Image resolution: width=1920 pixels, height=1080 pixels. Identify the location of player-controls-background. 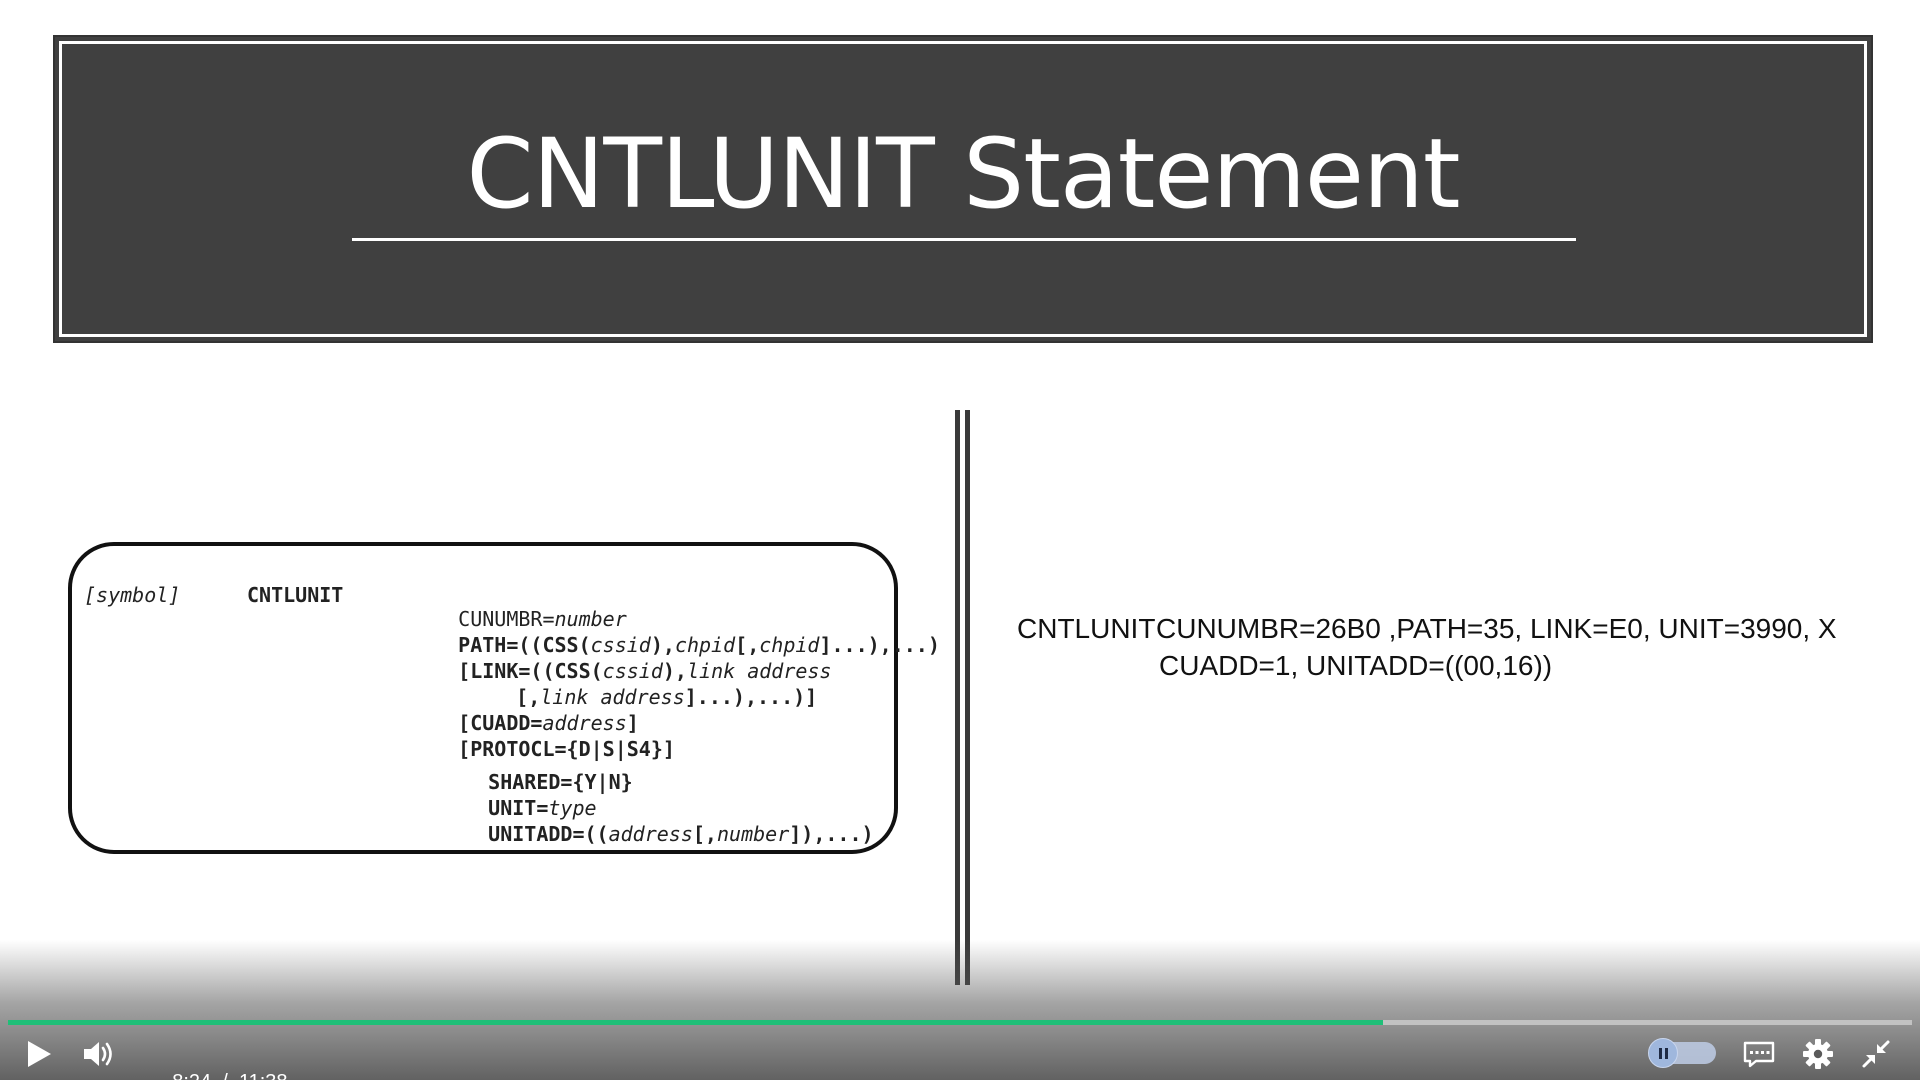
(960, 1010).